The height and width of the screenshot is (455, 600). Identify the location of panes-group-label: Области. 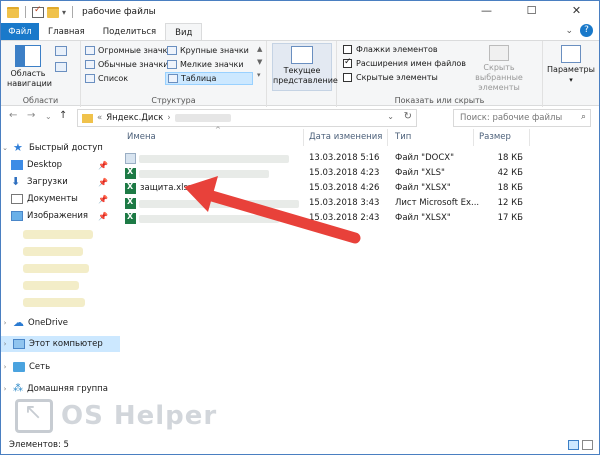
(40, 100).